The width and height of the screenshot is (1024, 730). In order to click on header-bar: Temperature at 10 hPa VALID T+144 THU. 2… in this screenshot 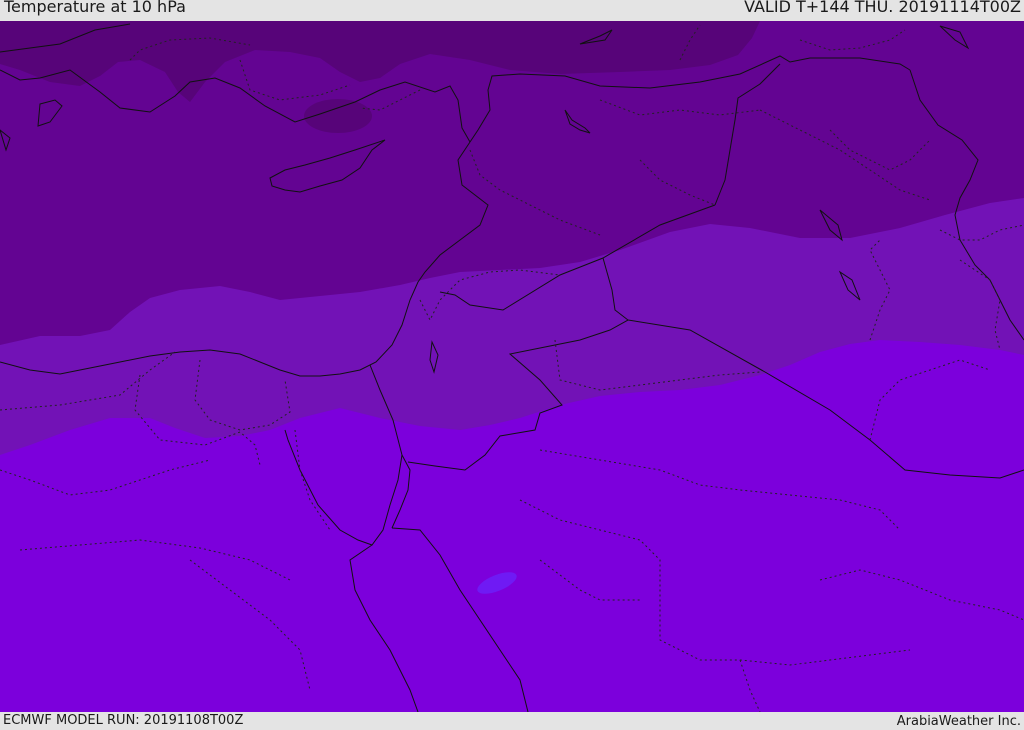, I will do `click(512, 10)`.